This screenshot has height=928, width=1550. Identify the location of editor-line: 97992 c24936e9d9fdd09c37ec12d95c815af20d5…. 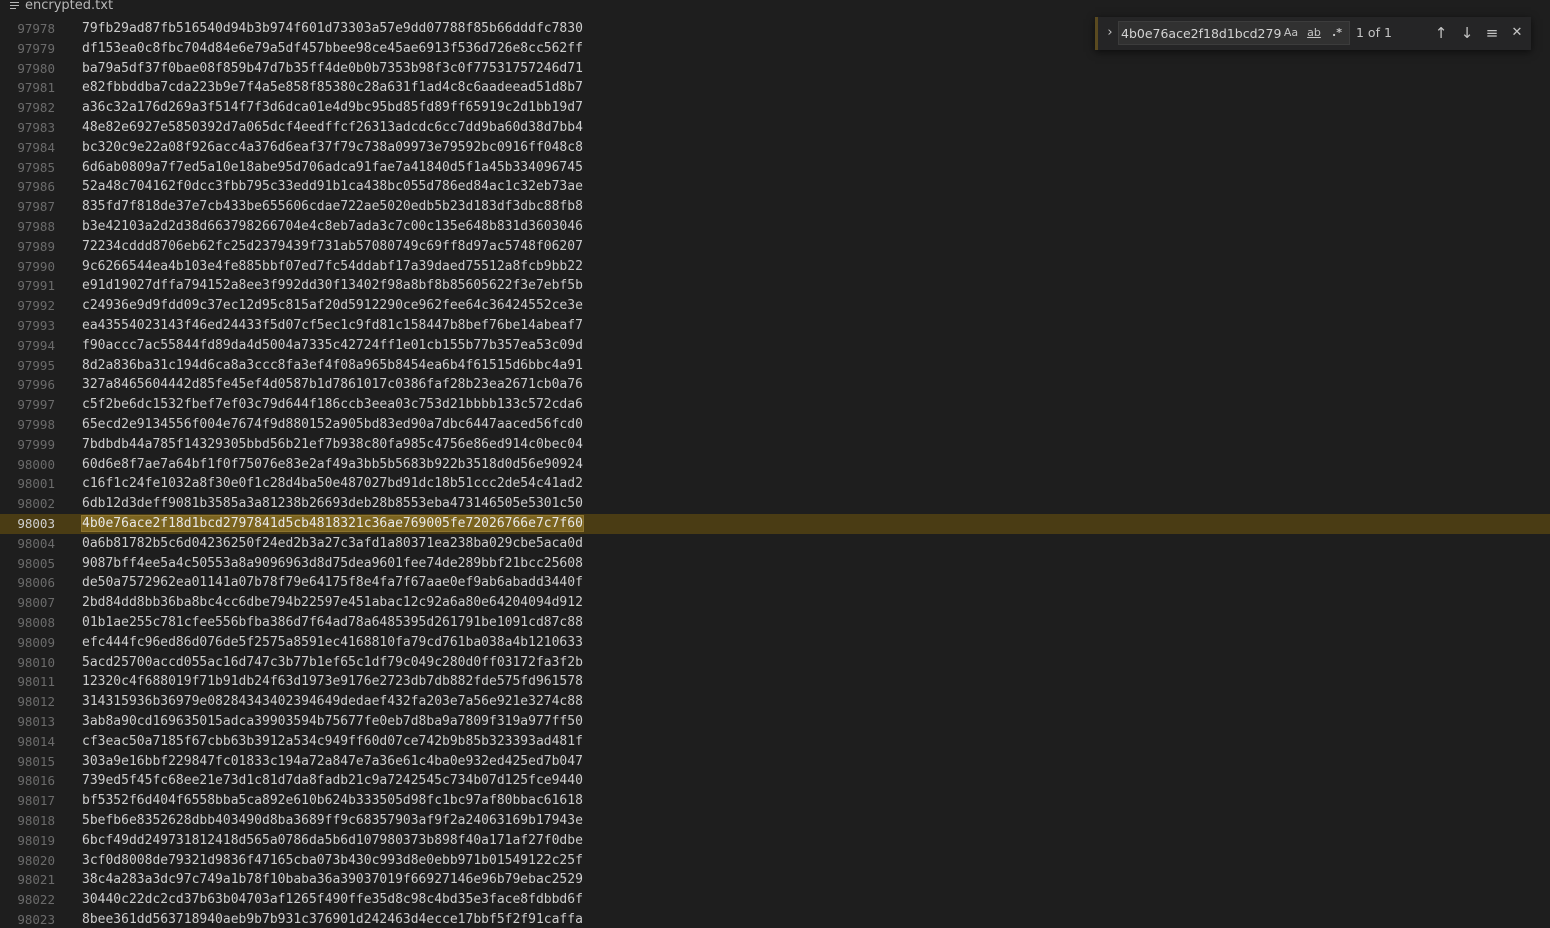
(775, 306).